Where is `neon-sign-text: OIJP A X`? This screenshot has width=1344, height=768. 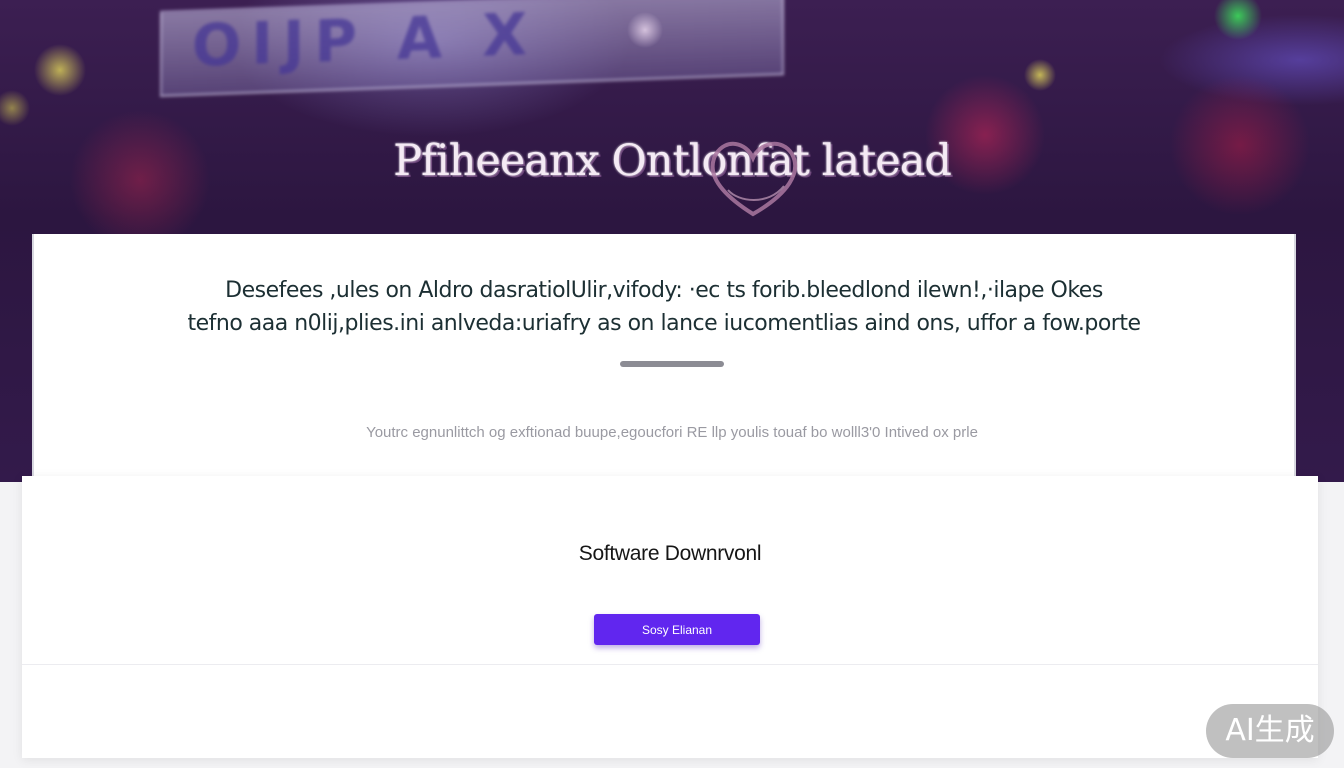
neon-sign-text: OIJP A X is located at coordinates (364, 40).